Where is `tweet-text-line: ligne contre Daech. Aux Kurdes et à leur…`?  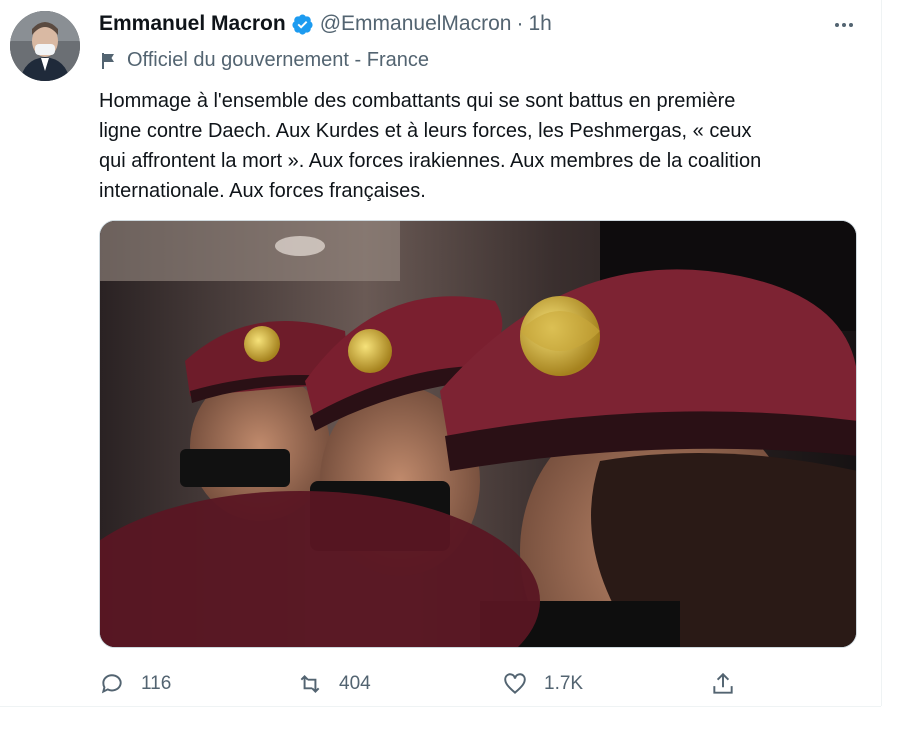
tweet-text-line: ligne contre Daech. Aux Kurdes et à leur… is located at coordinates (425, 131).